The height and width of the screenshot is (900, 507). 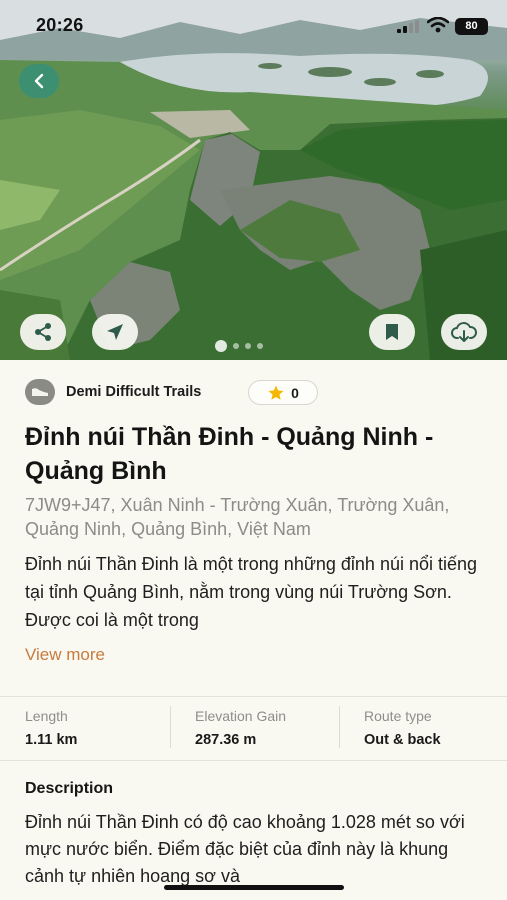 I want to click on view-more-link: View more, so click(x=65, y=655).